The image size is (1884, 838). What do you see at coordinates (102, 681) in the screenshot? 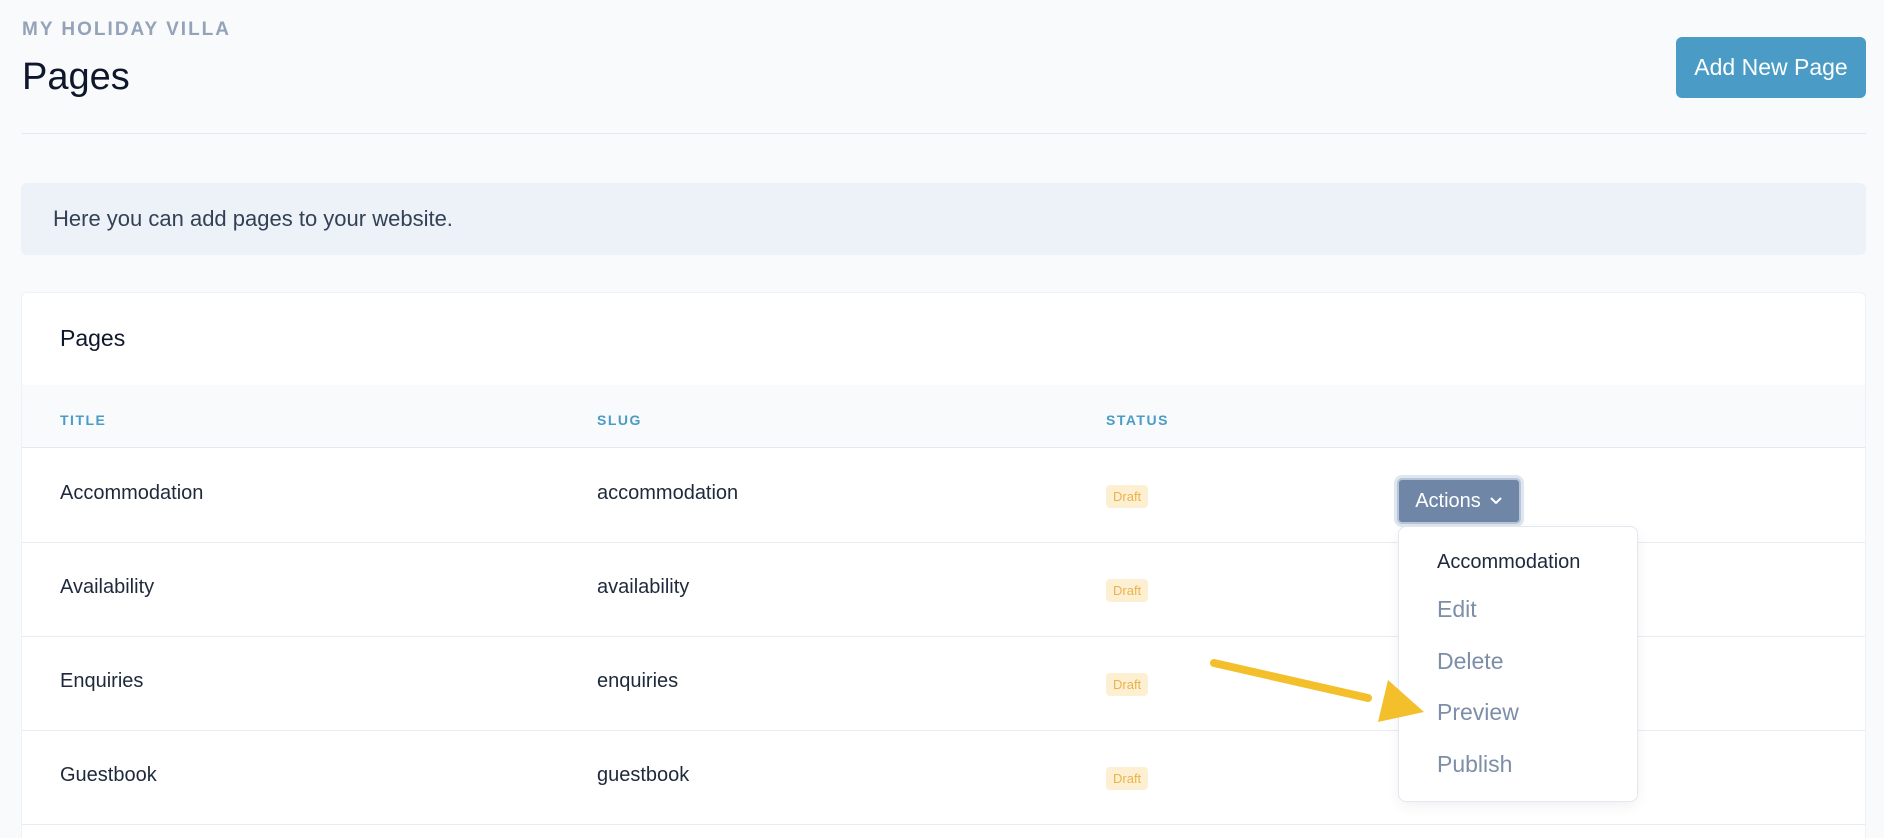
I see `row-title: Enquiries` at bounding box center [102, 681].